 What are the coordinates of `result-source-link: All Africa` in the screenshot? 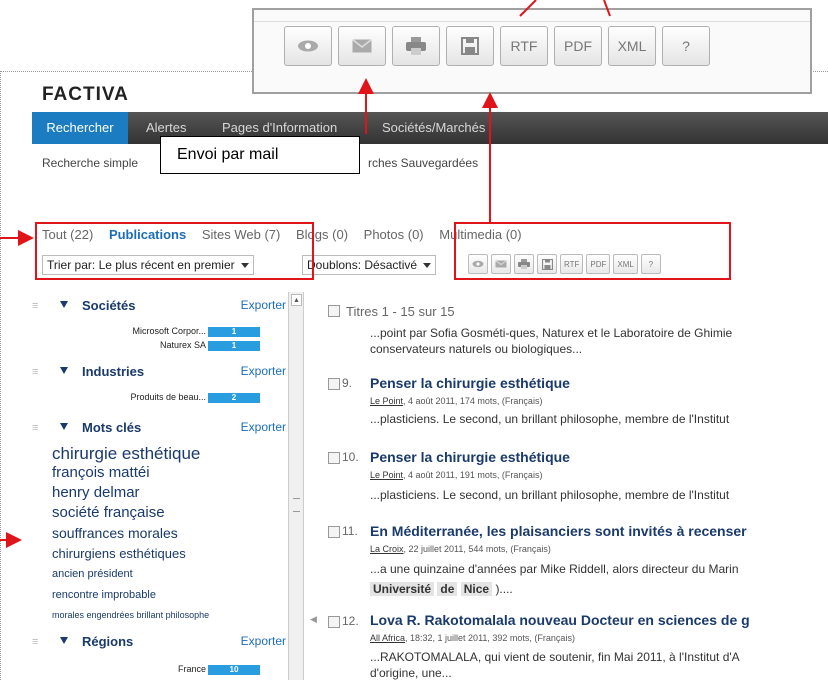 It's located at (387, 638).